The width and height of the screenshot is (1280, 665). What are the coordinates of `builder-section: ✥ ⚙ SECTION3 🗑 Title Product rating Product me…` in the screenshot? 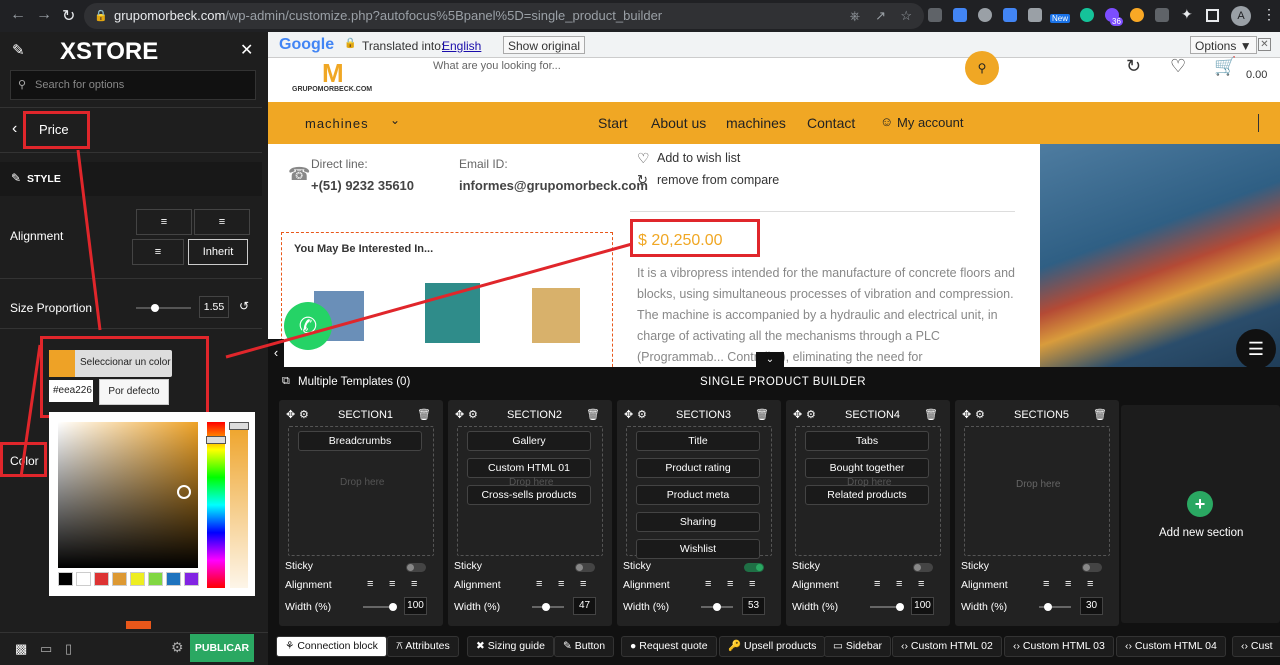 It's located at (699, 513).